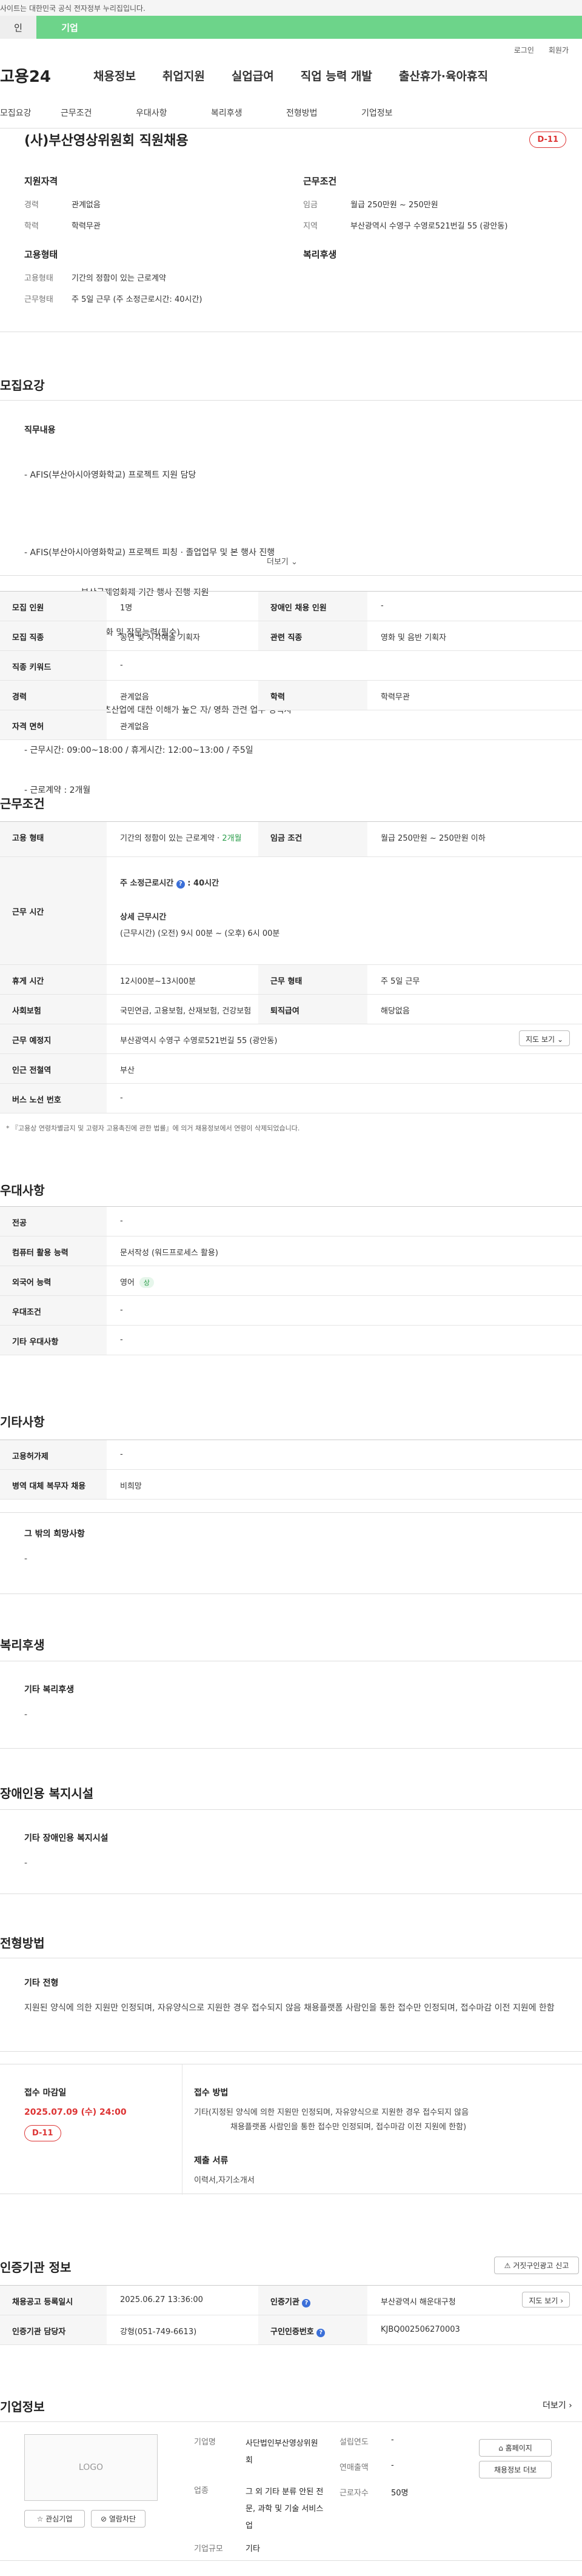 This screenshot has width=582, height=2576. What do you see at coordinates (22, 1190) in the screenshot?
I see `section-title-pref: 우대사항` at bounding box center [22, 1190].